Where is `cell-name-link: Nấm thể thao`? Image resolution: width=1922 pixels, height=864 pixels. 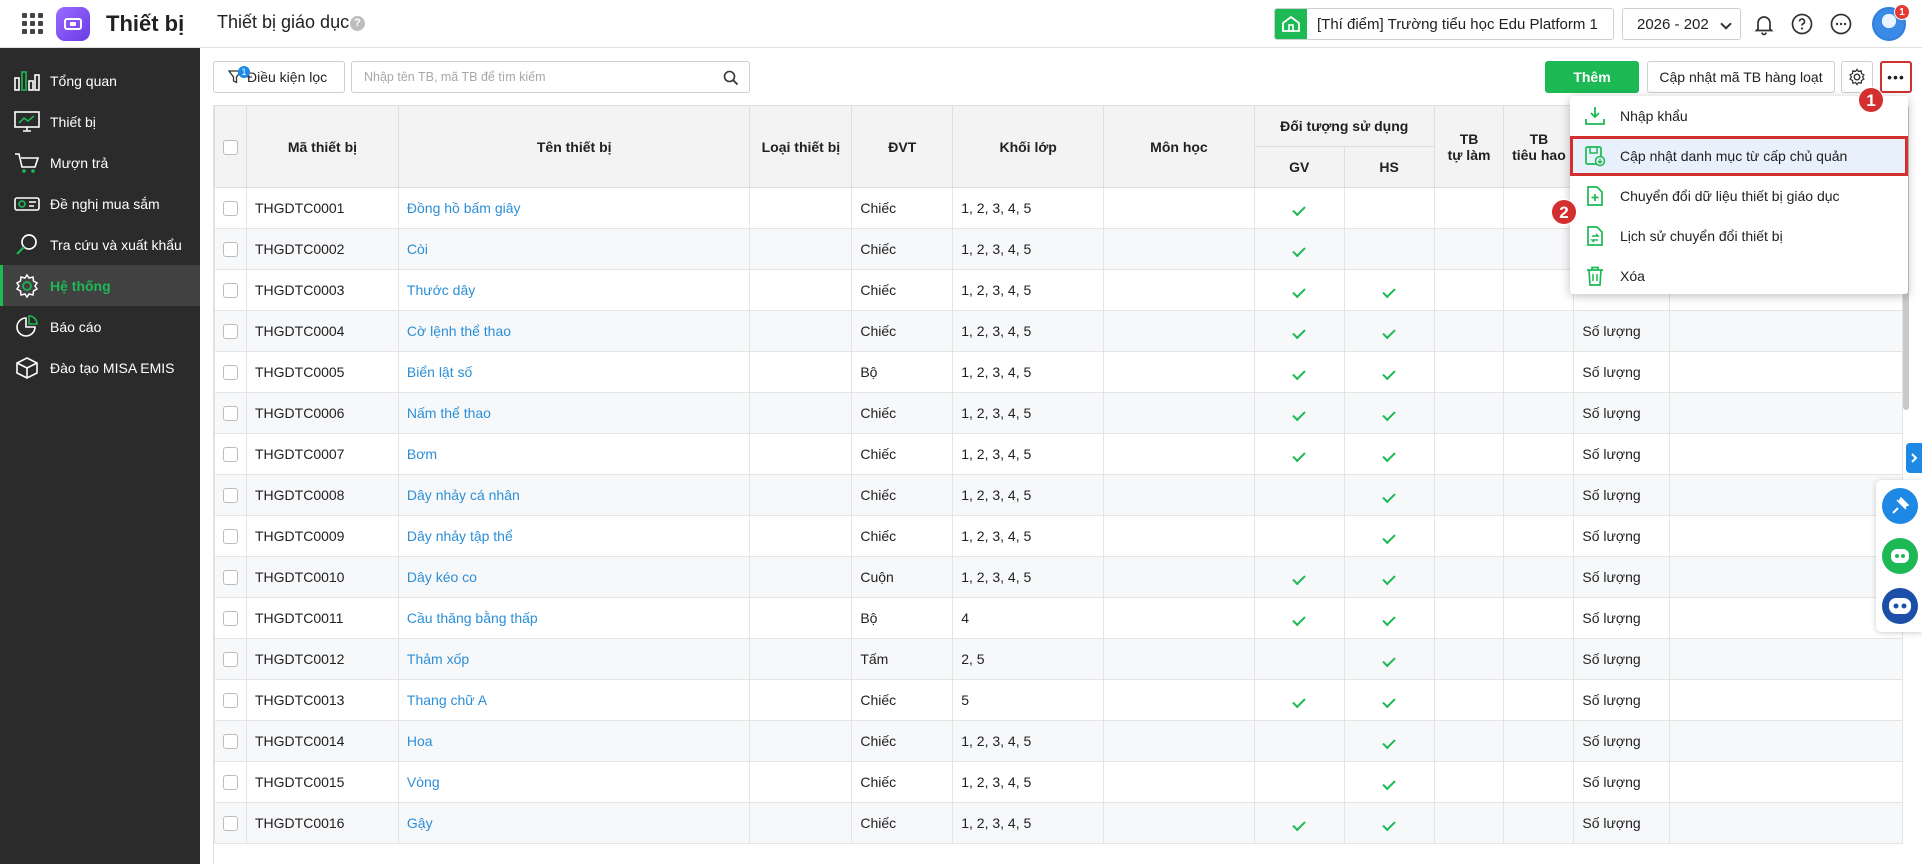 cell-name-link: Nấm thể thao is located at coordinates (574, 413).